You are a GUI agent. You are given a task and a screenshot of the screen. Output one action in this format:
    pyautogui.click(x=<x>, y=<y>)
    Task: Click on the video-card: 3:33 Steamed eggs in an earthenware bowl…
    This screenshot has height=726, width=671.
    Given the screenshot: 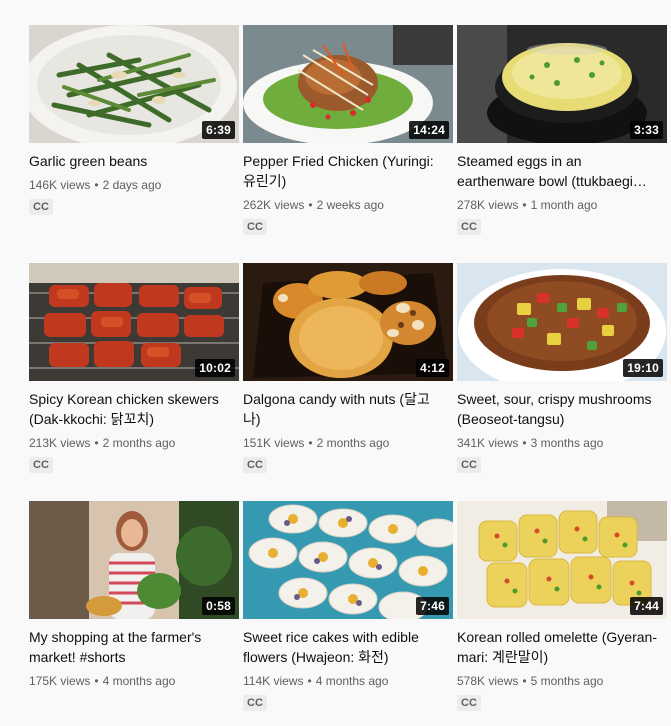 What is the action you would take?
    pyautogui.click(x=562, y=130)
    